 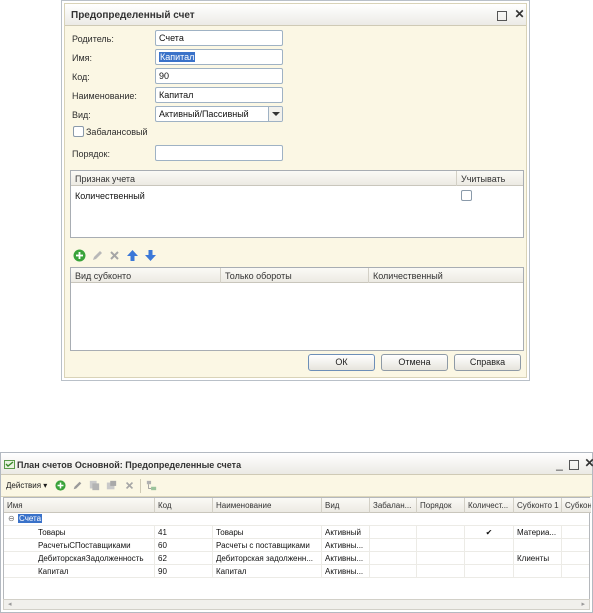 What do you see at coordinates (297, 204) in the screenshot?
I see `accounting-attributes-table: Признак учета Учитывать Количественный` at bounding box center [297, 204].